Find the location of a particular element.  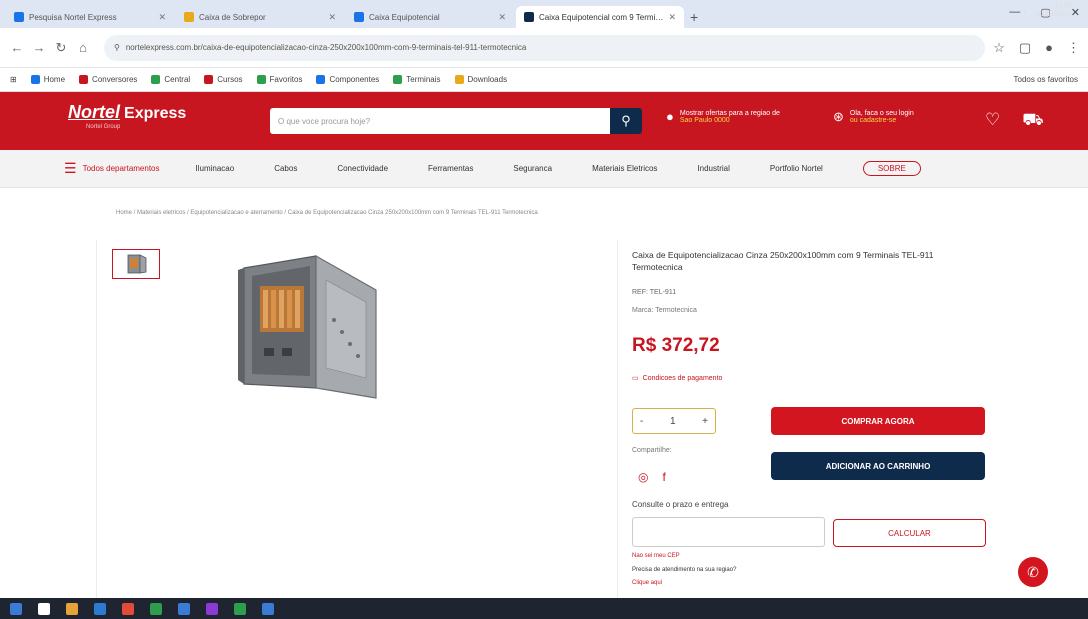

nav-item: Portfolio Nortel is located at coordinates (796, 168).